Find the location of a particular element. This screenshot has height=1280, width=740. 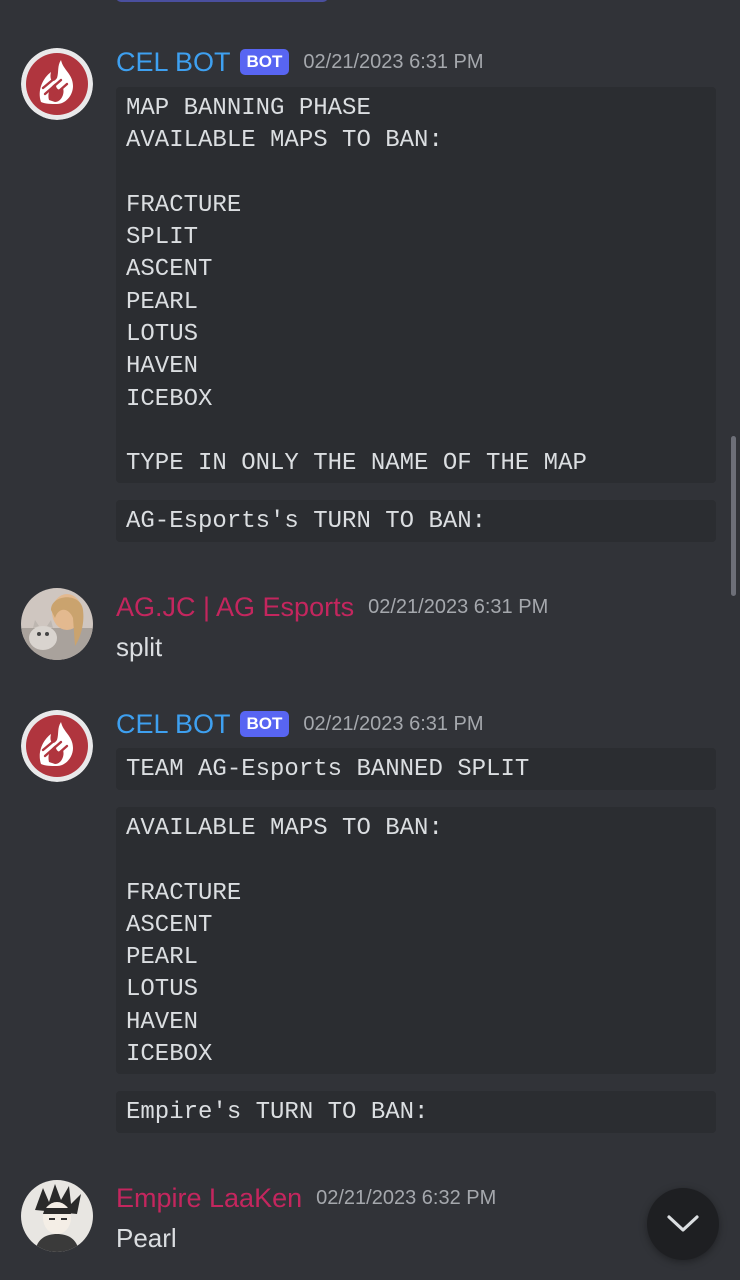

message-header: Empire LaaKen 02/21/2023 6:32 PM is located at coordinates (306, 1198).